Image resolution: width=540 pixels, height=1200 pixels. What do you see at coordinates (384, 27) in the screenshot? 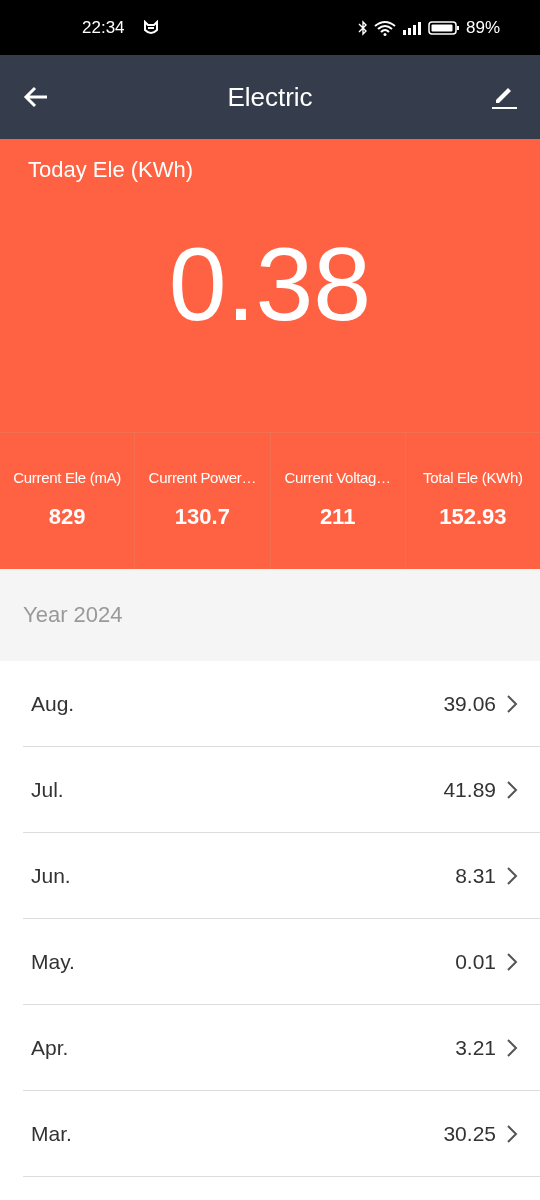
I see `wifi-icon` at bounding box center [384, 27].